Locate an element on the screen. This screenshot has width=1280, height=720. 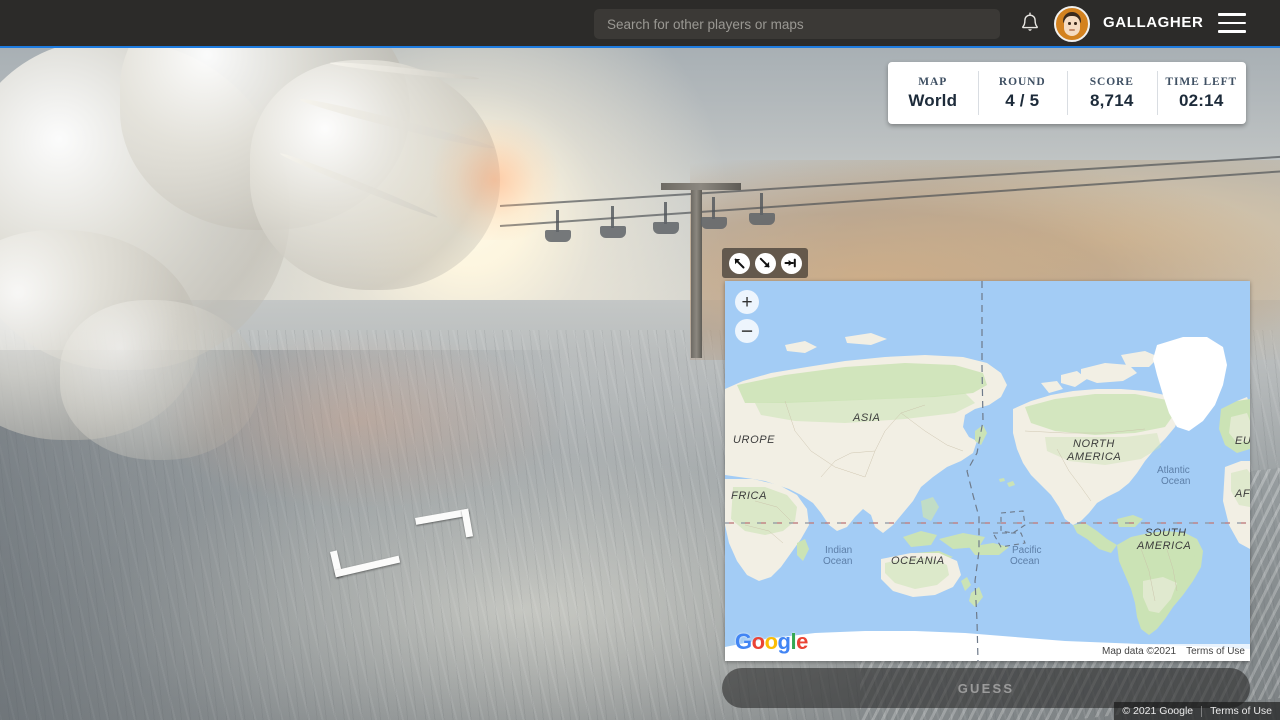
avatar-mouth is located at coordinates (1072, 30).